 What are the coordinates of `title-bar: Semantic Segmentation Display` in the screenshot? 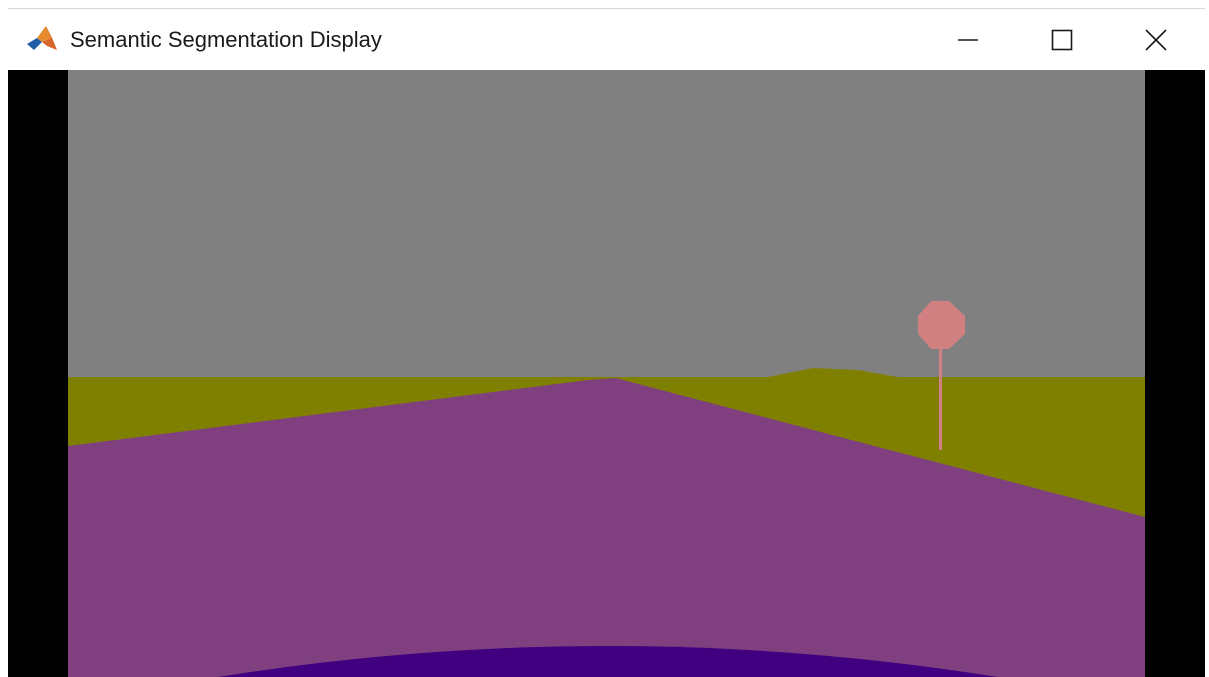 It's located at (606, 39).